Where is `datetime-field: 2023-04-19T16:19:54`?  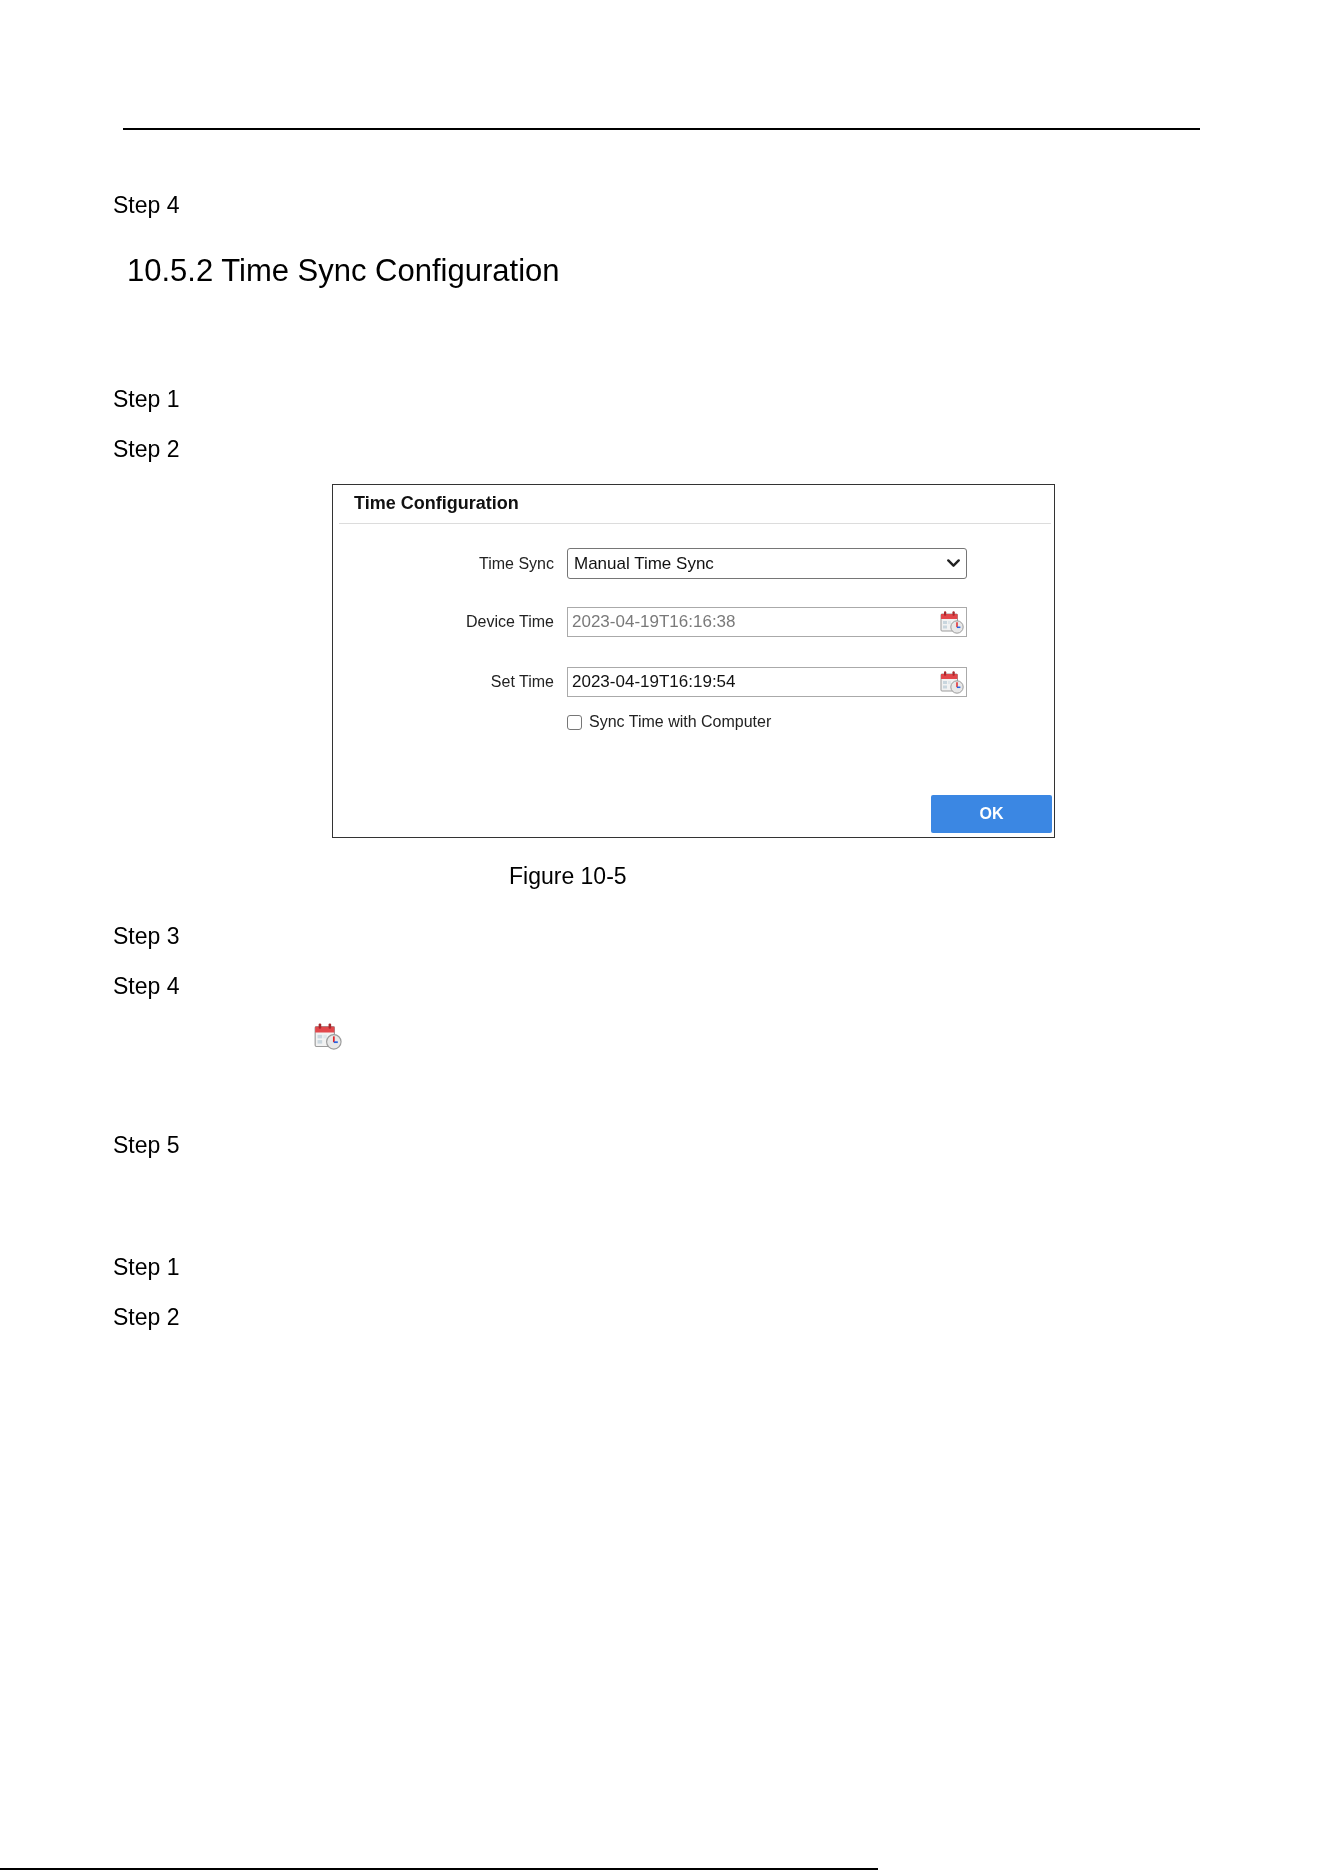
datetime-field: 2023-04-19T16:19:54 is located at coordinates (767, 682).